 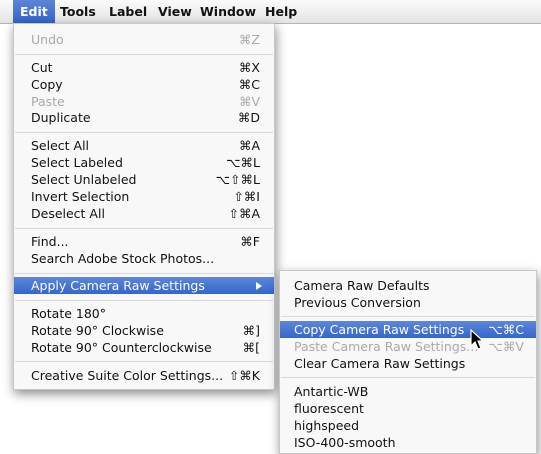 I want to click on menu-item-rotate-90-cw: Rotate 90° Clockwise ⌘], so click(x=144, y=330).